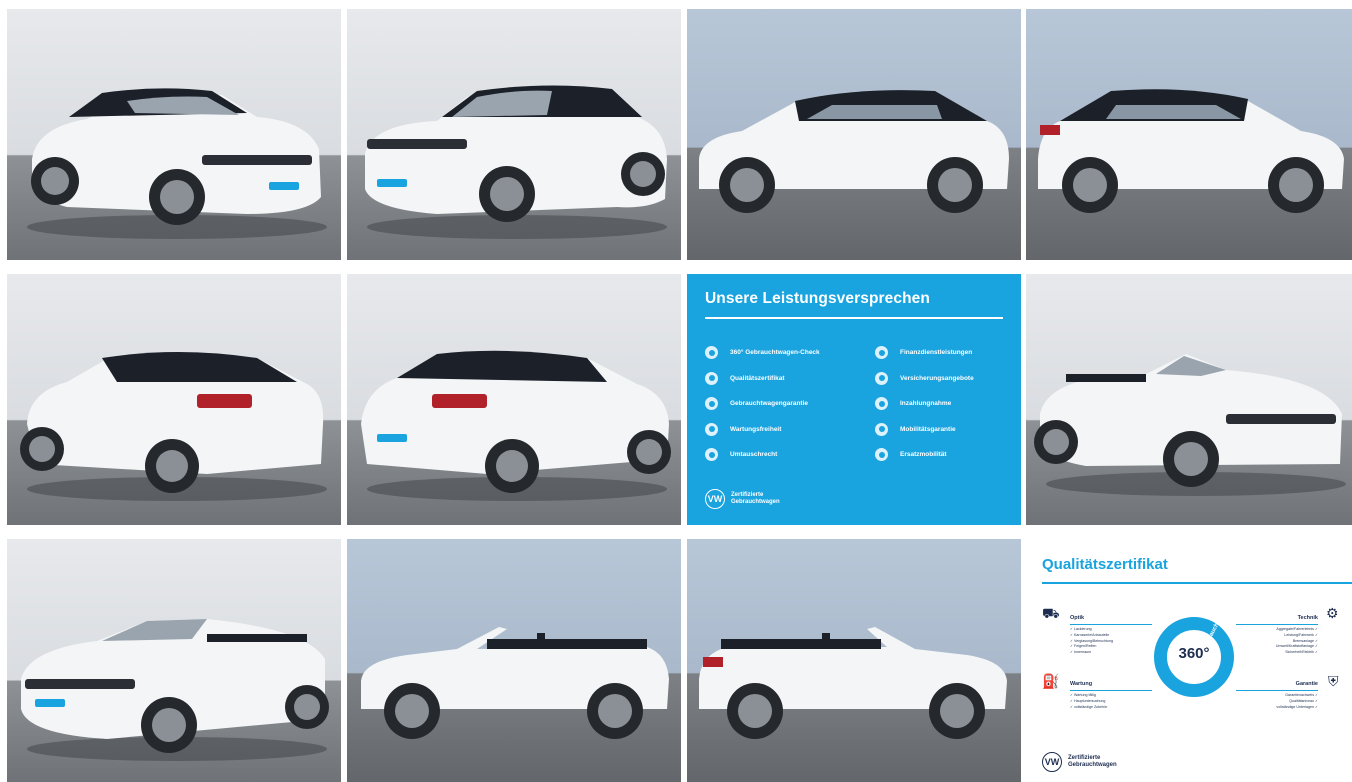  Describe the element at coordinates (881, 429) in the screenshot. I see `car-icon` at that location.